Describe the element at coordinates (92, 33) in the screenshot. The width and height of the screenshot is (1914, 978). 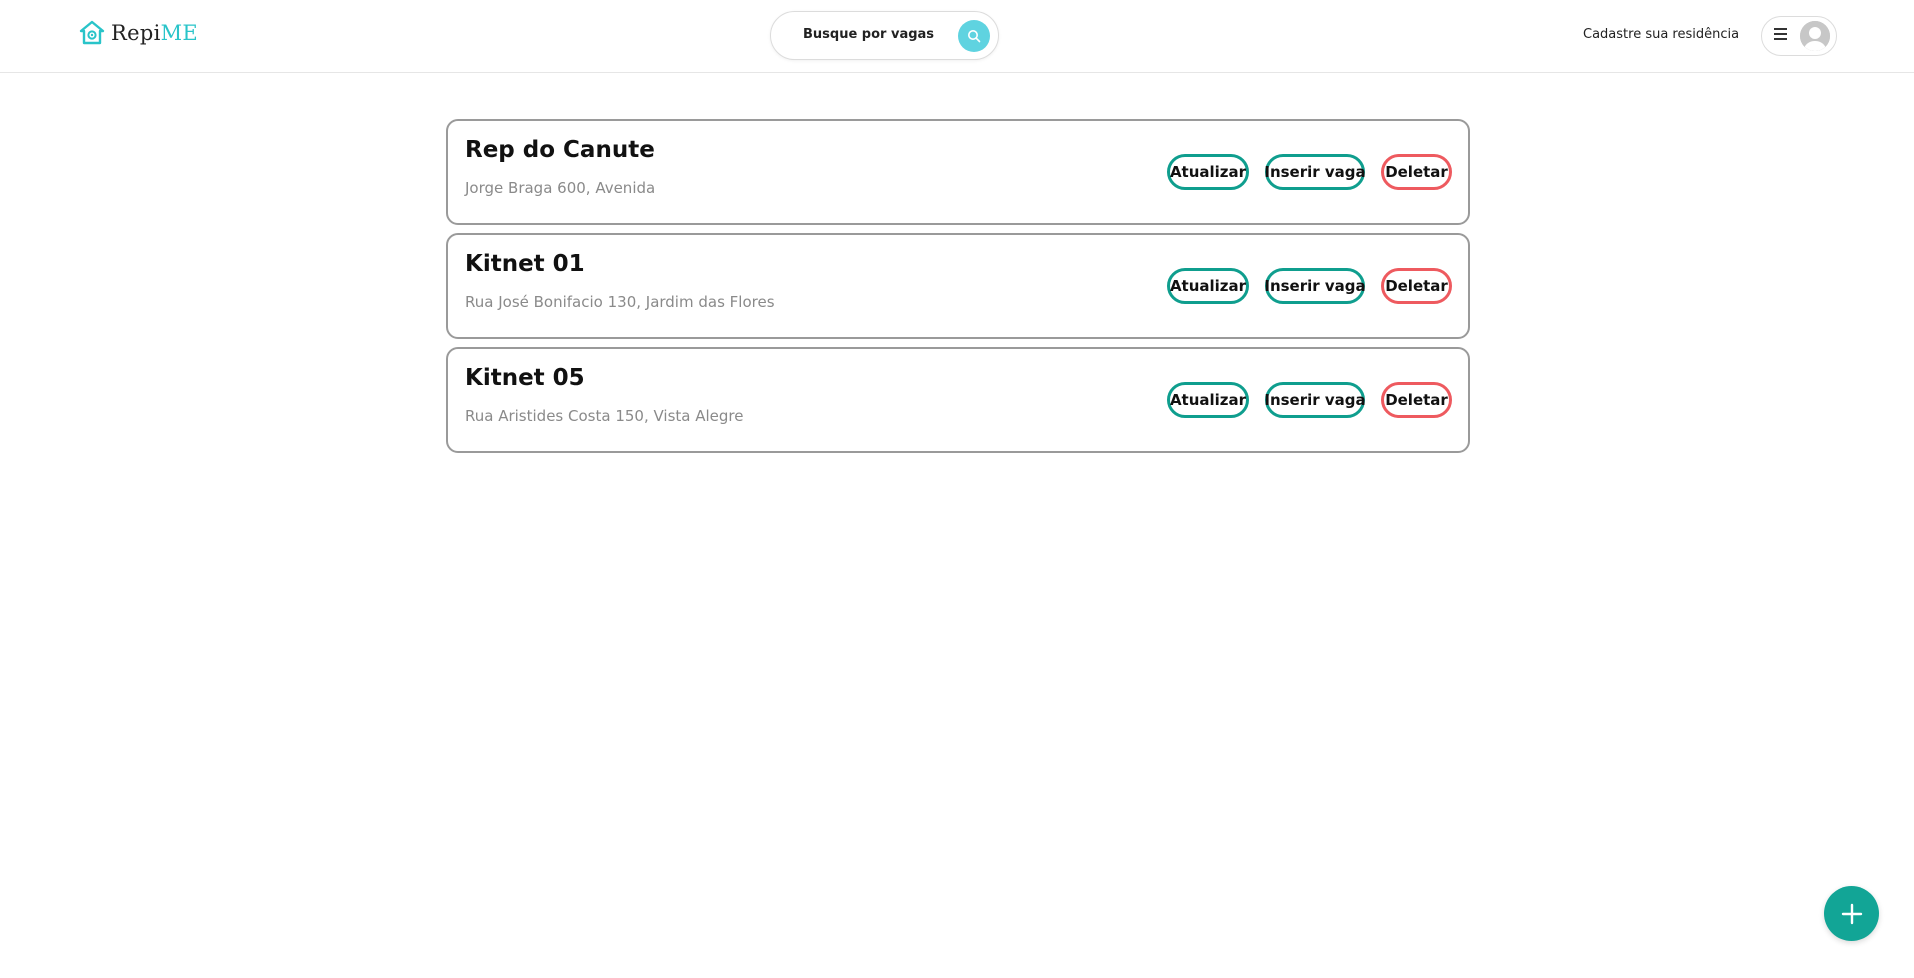
I see `house-logo-icon` at that location.